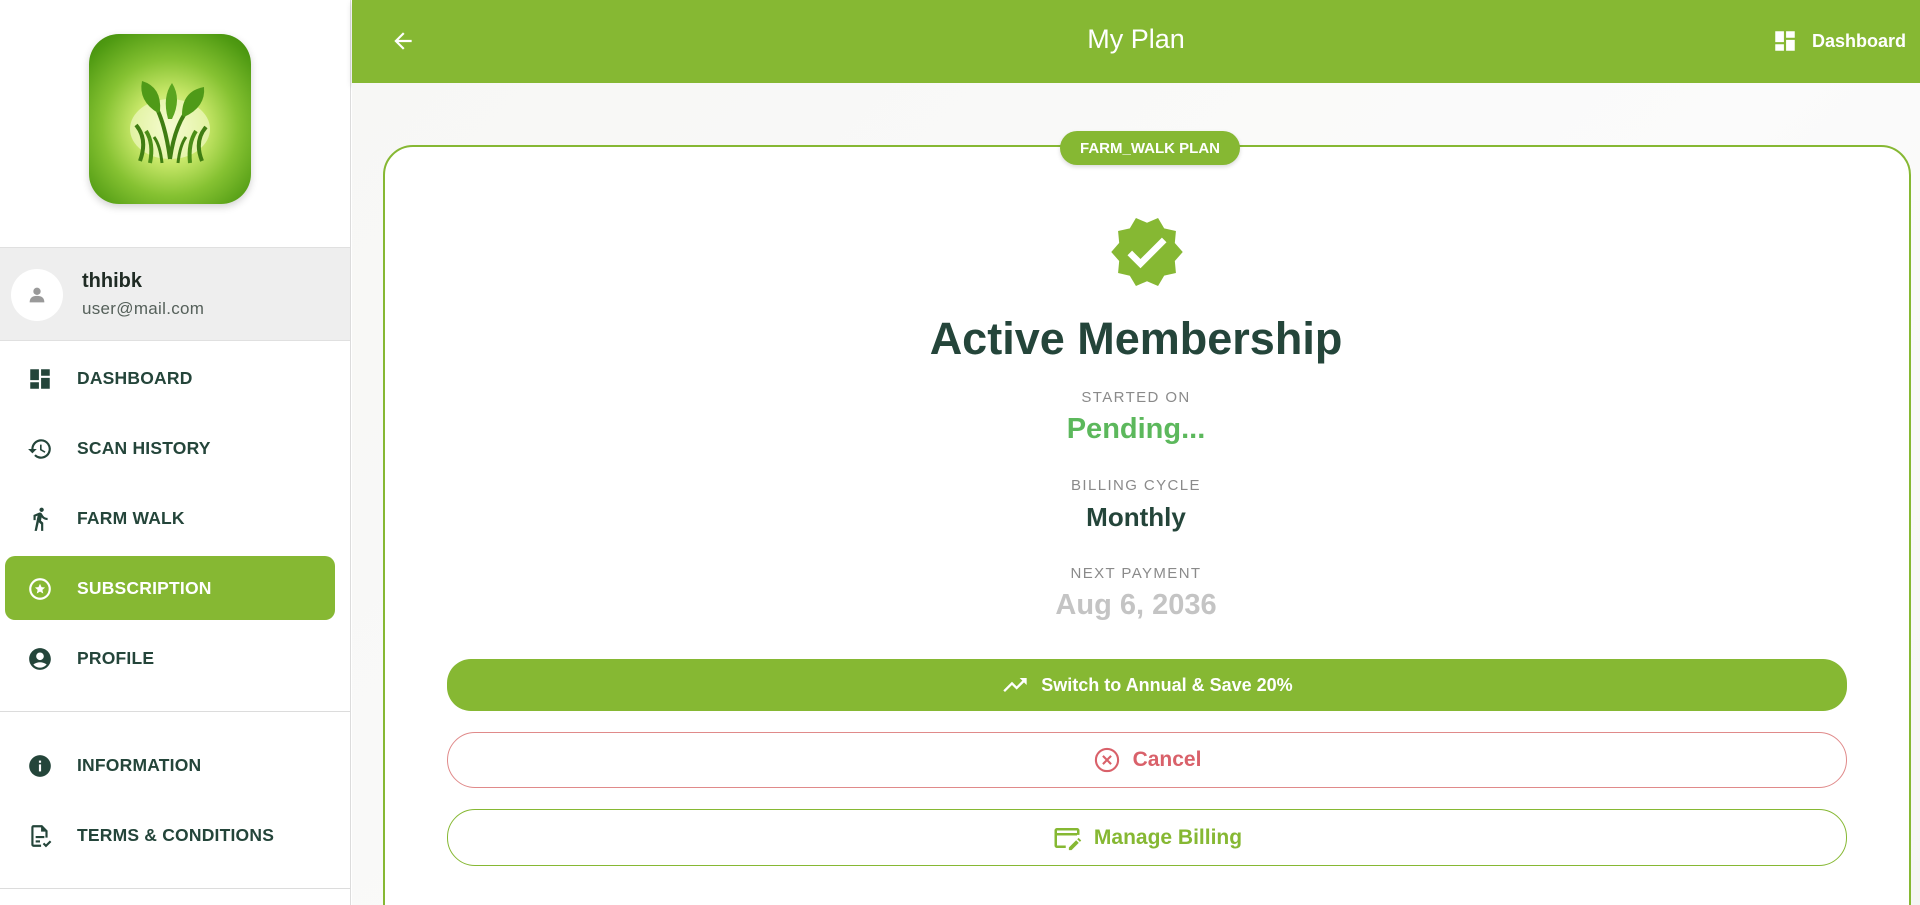 This screenshot has height=905, width=1920. I want to click on manage-billing-label: Manage Billing, so click(1168, 837).